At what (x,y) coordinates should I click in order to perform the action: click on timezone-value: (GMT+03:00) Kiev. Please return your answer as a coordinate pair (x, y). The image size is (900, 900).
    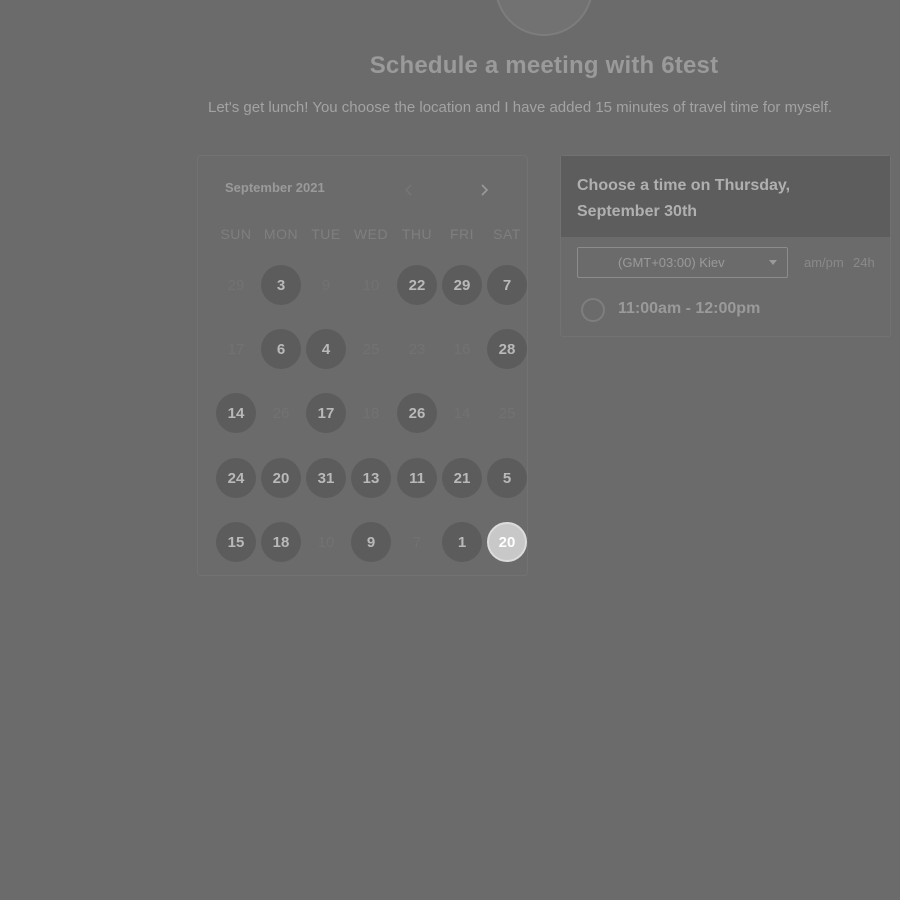
    Looking at the image, I should click on (671, 262).